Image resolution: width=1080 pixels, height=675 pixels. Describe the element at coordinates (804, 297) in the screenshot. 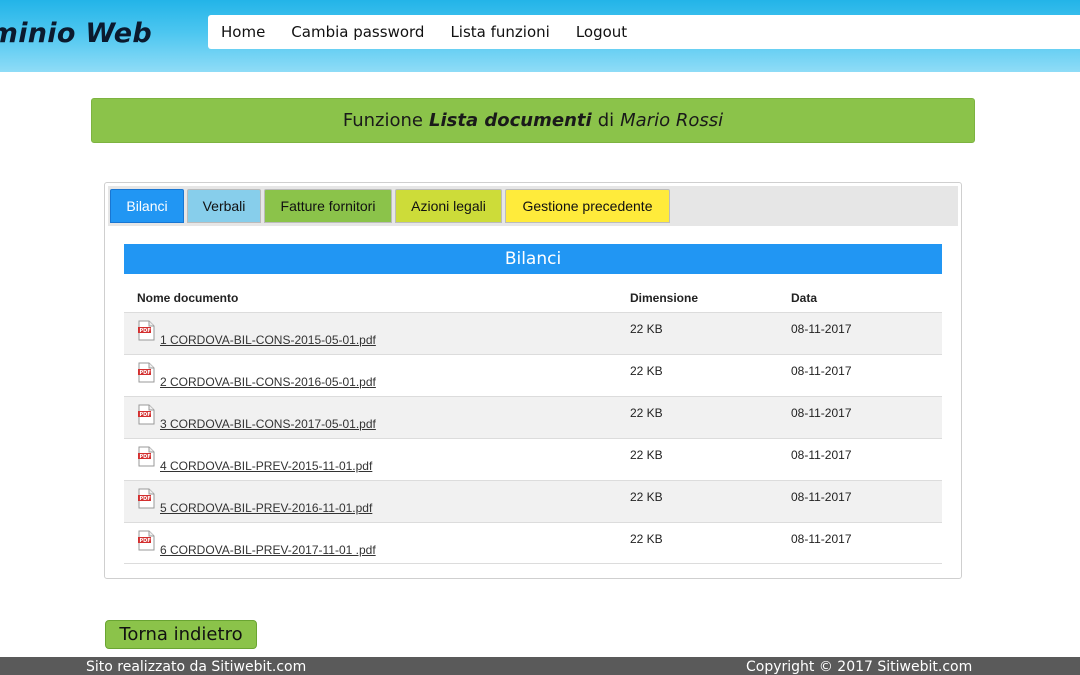

I see `column-header-date: Data` at that location.